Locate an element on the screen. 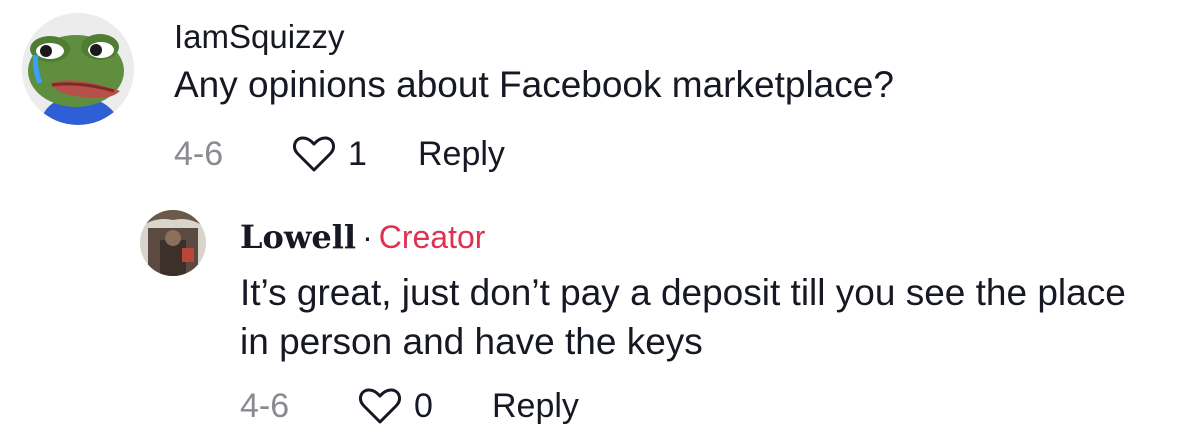  comment-actions: 4-6 1 Reply is located at coordinates (339, 154).